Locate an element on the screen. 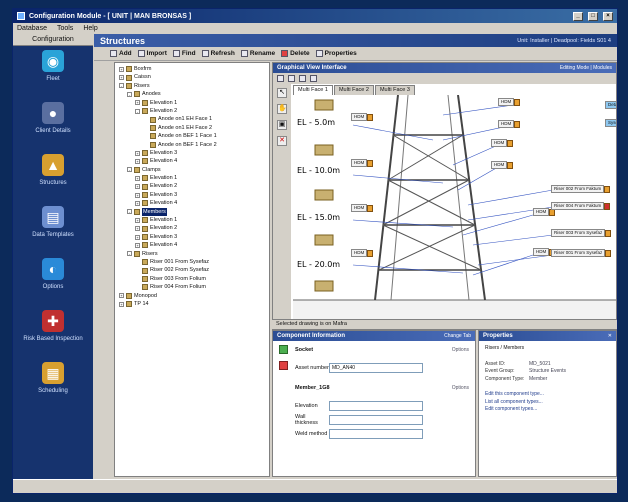  tab-multi-face-2: Multi Face 2 is located at coordinates (353, 90).